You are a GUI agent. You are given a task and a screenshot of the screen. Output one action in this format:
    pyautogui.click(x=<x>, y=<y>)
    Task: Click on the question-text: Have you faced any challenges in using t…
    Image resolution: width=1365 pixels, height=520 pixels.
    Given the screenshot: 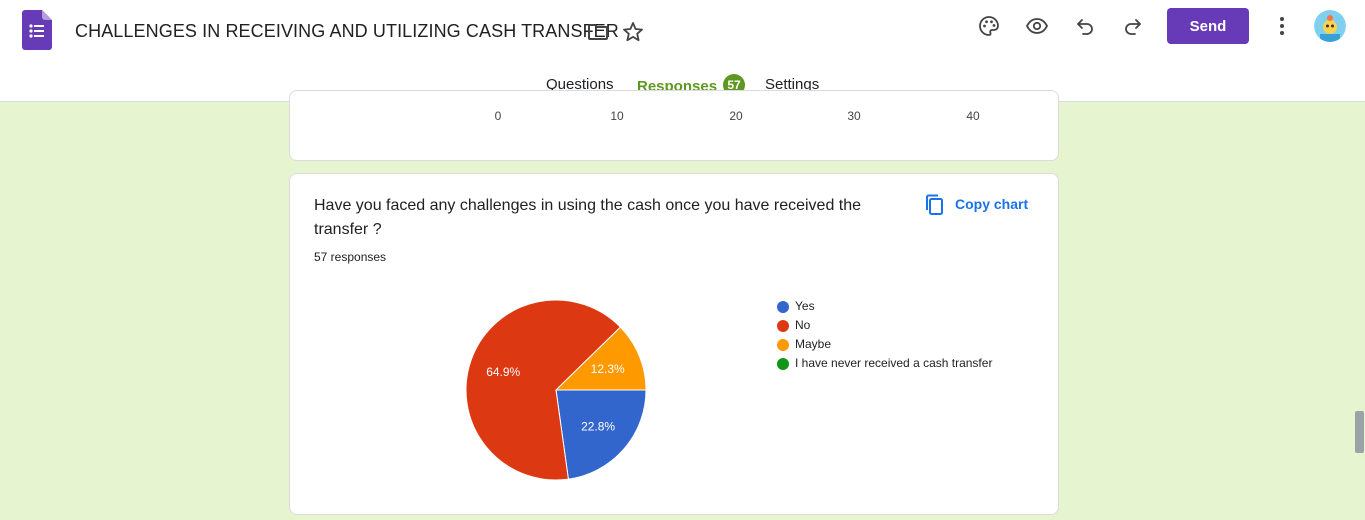 What is the action you would take?
    pyautogui.click(x=588, y=217)
    